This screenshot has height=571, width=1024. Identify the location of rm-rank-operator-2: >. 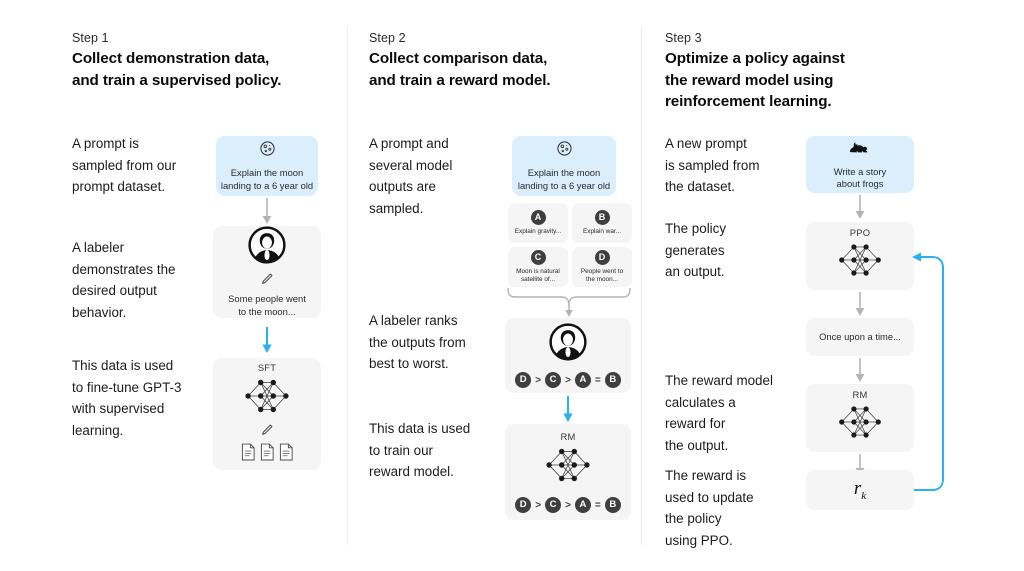
(568, 505).